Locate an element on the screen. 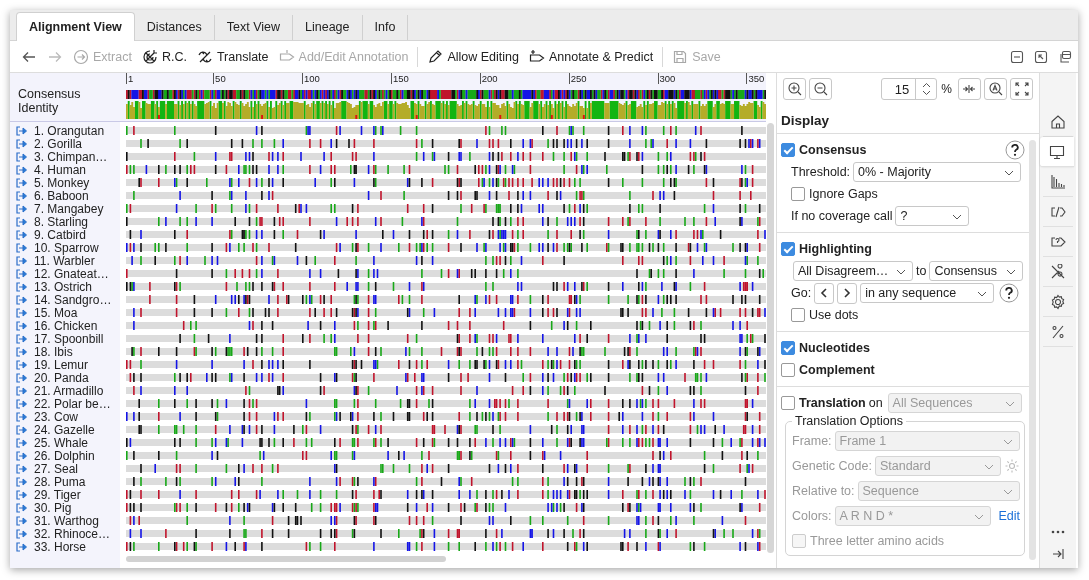  sidebar-tab is located at coordinates (1056, 152).